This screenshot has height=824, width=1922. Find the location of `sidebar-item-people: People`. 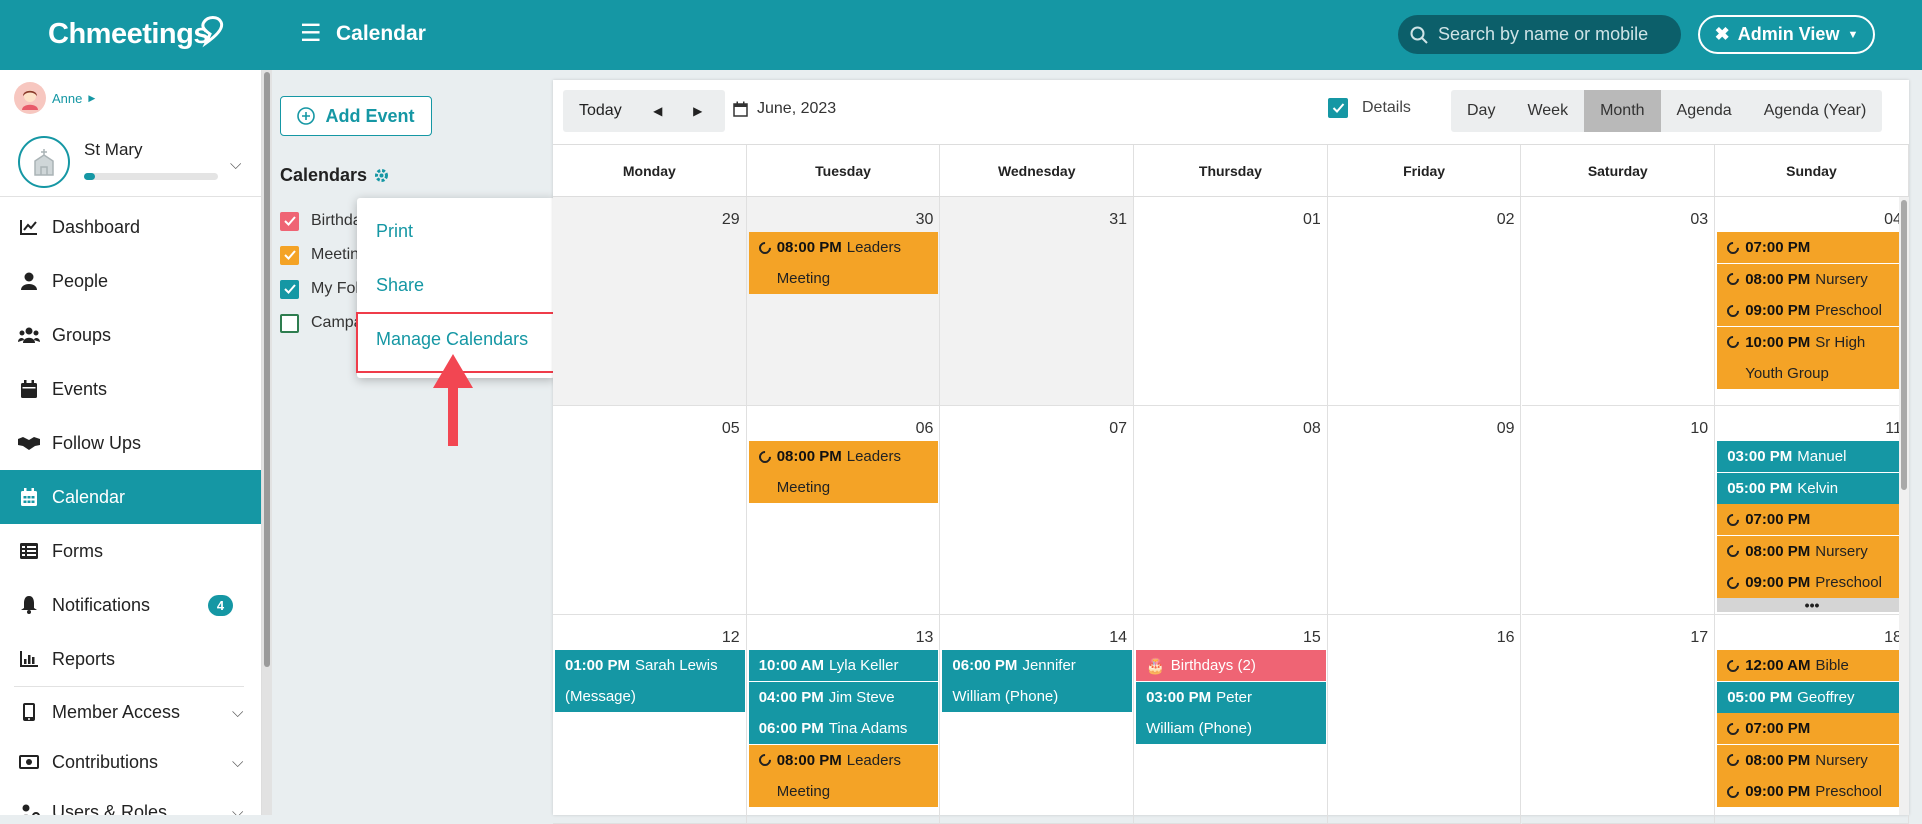

sidebar-item-people: People is located at coordinates (130, 281).